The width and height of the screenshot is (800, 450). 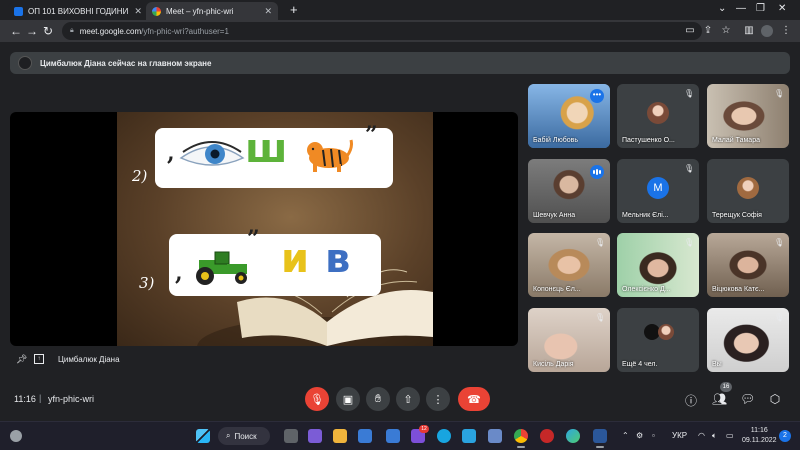 I want to click on presenter-label: 📌︎ ↑ Цимбалюк Діана, so click(x=68, y=359).